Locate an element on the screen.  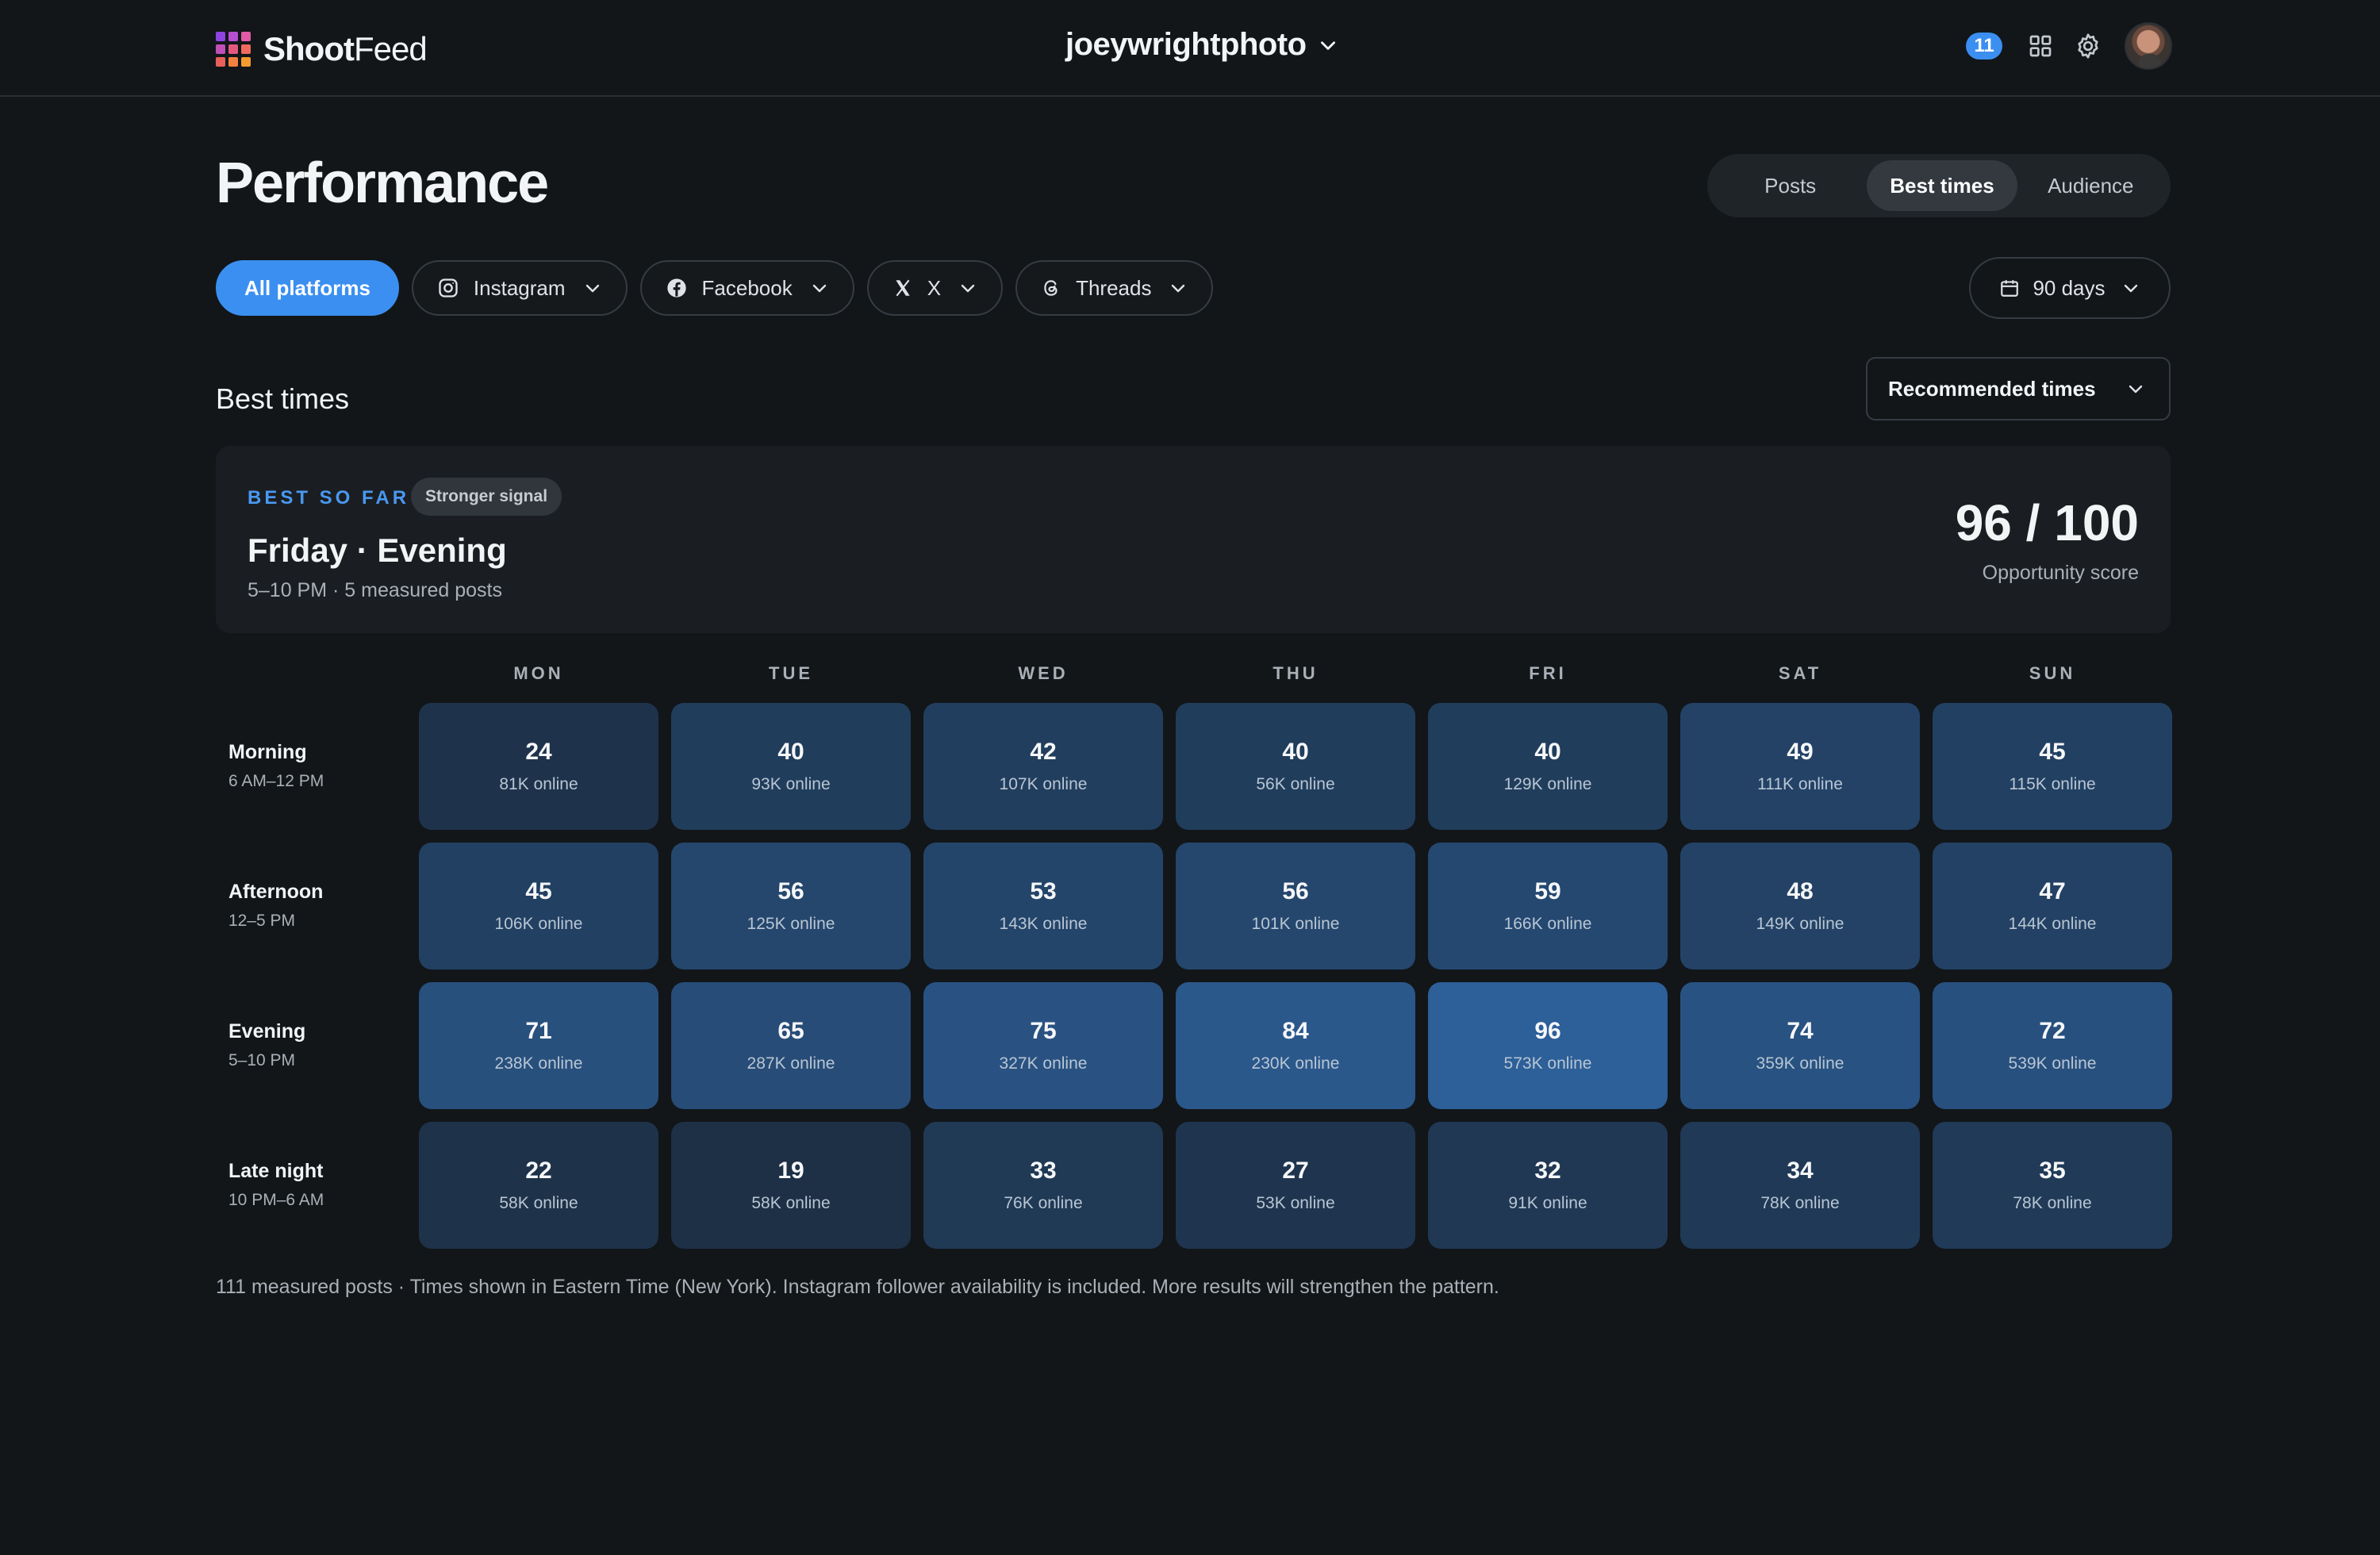
brand-logo: ShootFeed is located at coordinates (322, 49).